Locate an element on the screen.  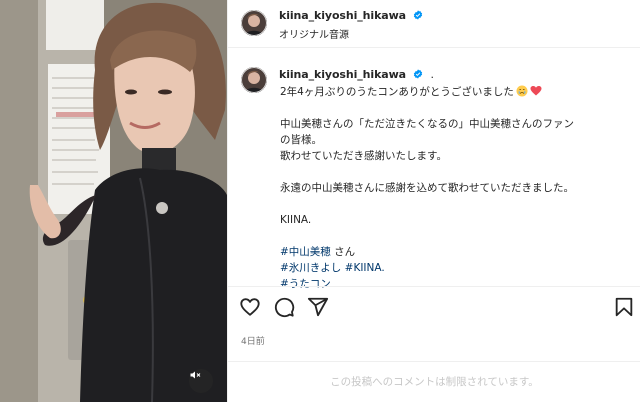
hashtag-link: #KIINA. is located at coordinates (365, 268).